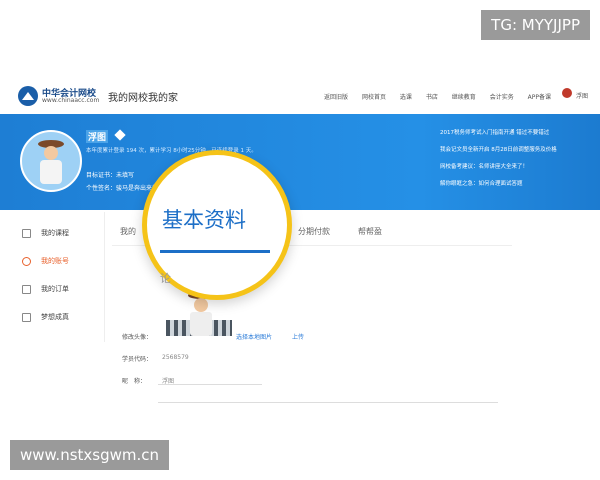 The image size is (600, 480). I want to click on book-icon, so click(26, 317).